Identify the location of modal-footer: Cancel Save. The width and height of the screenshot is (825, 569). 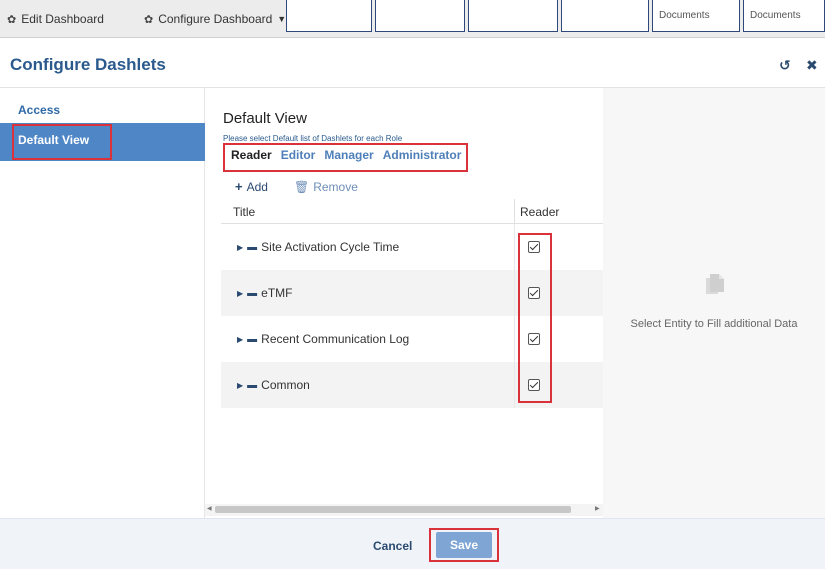
(412, 543).